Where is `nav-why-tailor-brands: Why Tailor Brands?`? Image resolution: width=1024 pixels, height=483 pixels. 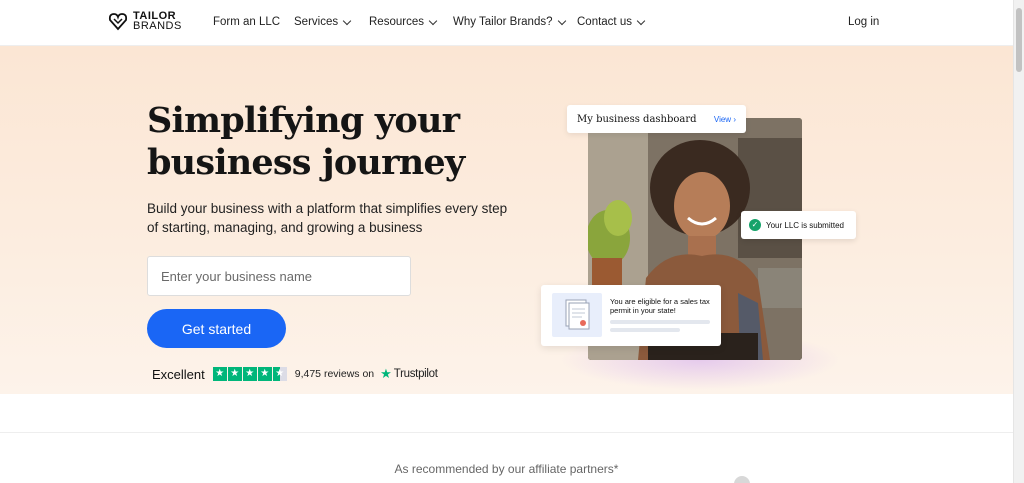
nav-why-tailor-brands: Why Tailor Brands? is located at coordinates (509, 22).